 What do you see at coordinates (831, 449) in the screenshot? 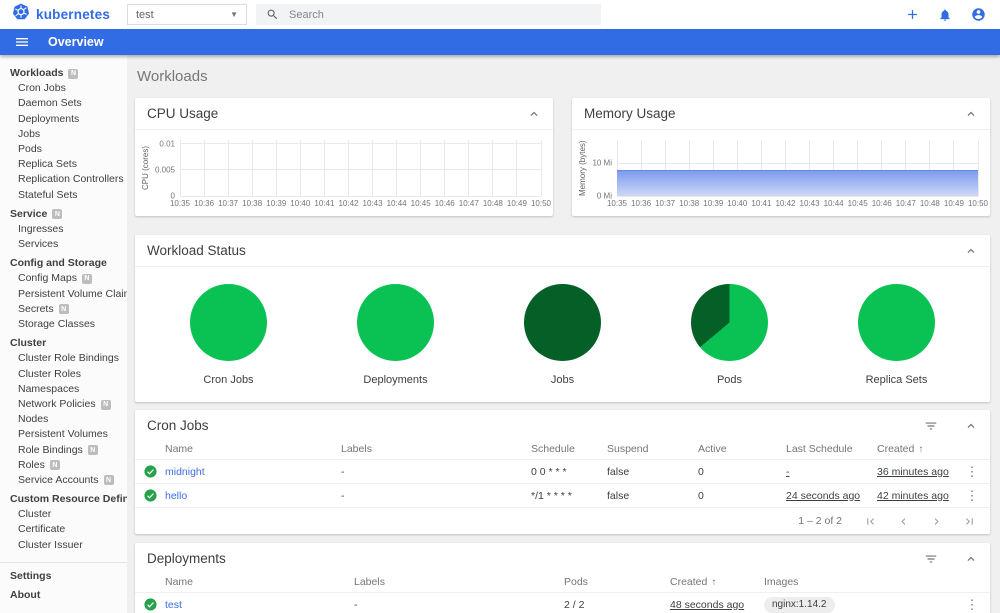
I see `column-header-last-schedule: Last Schedule` at bounding box center [831, 449].